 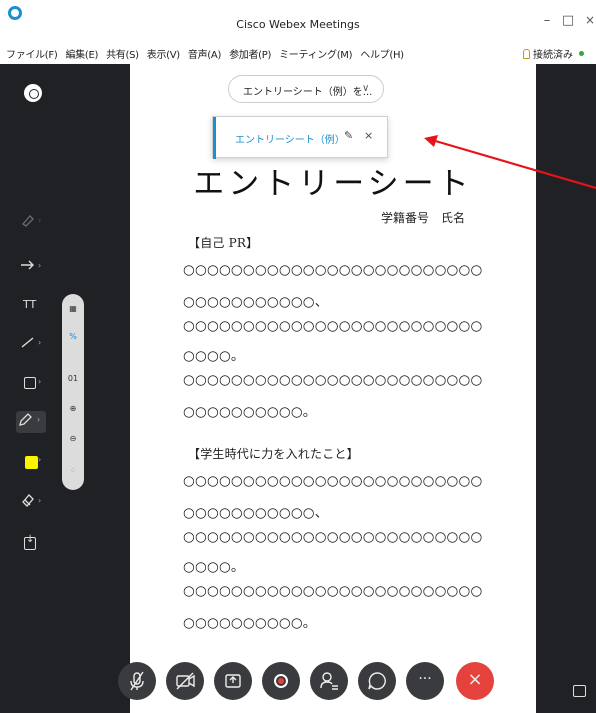 What do you see at coordinates (73, 378) in the screenshot?
I see `zoom-level: 01` at bounding box center [73, 378].